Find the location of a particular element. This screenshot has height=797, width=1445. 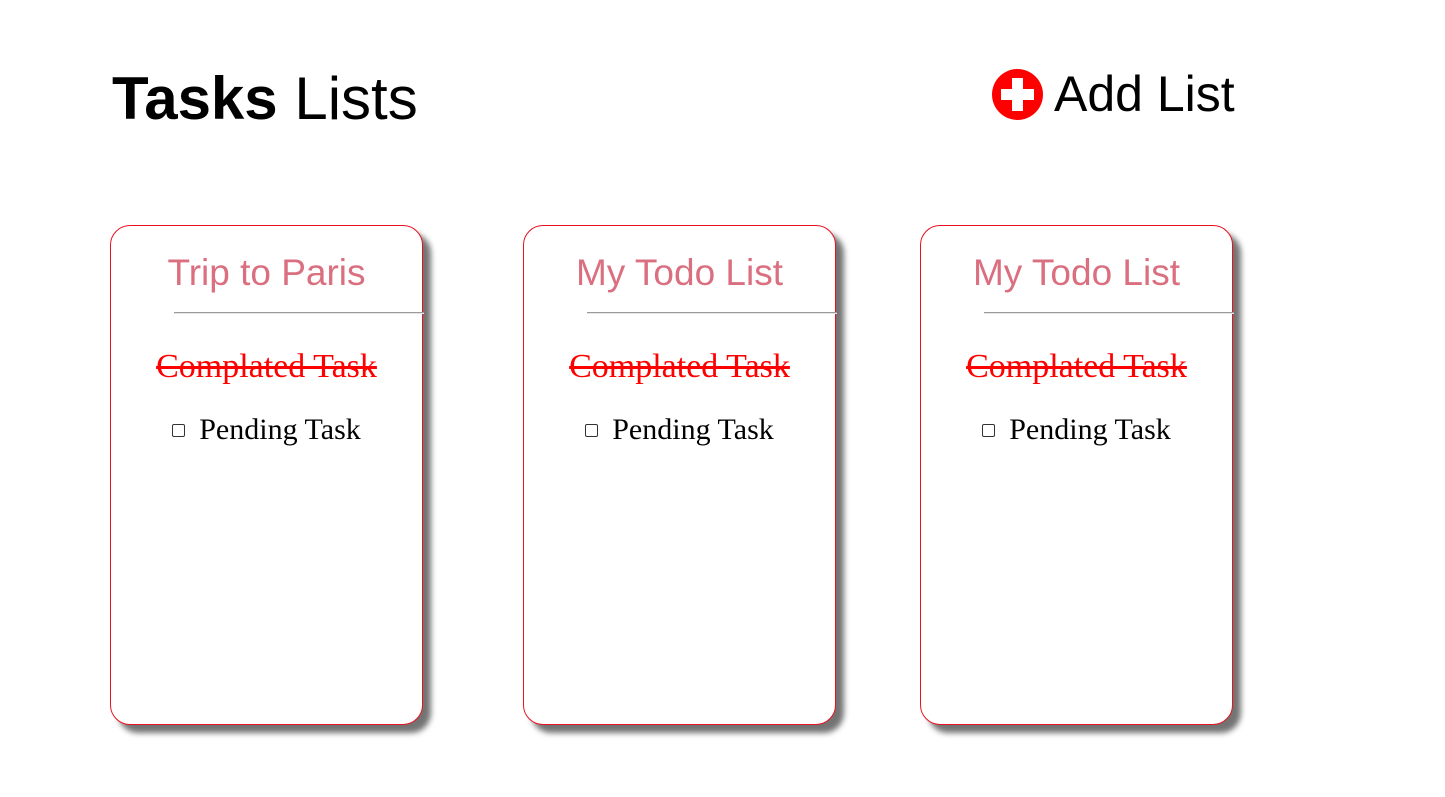

add-list-label: Add List is located at coordinates (1144, 94).